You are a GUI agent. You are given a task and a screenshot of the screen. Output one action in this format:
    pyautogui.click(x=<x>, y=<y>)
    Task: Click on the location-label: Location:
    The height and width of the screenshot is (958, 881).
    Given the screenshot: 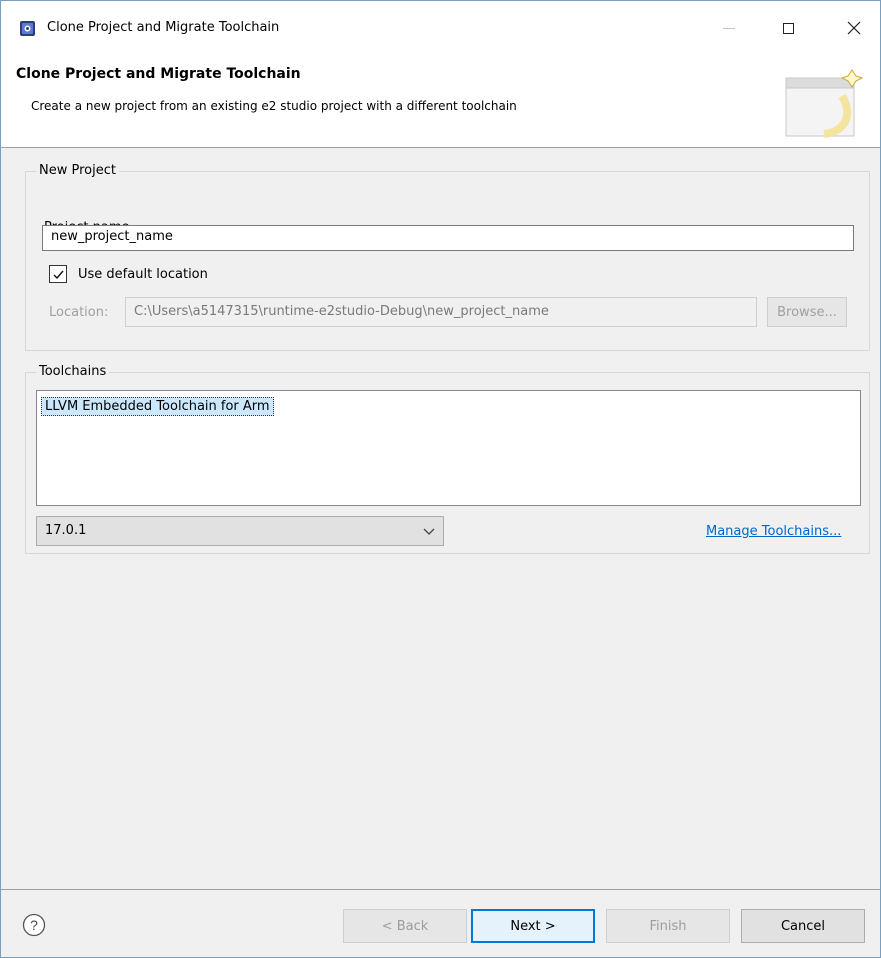 What is the action you would take?
    pyautogui.click(x=79, y=312)
    